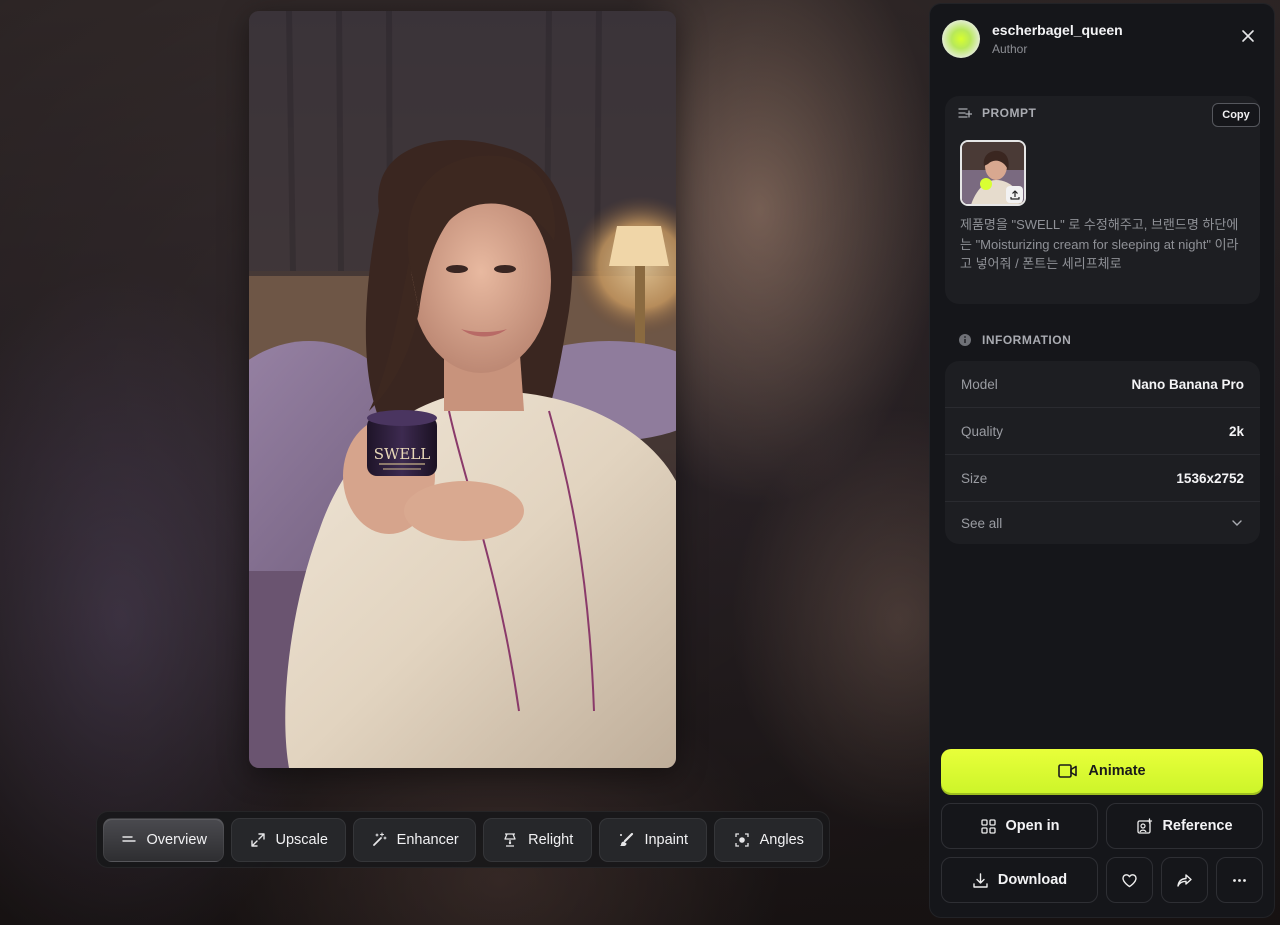  I want to click on download-icon, so click(980, 880).